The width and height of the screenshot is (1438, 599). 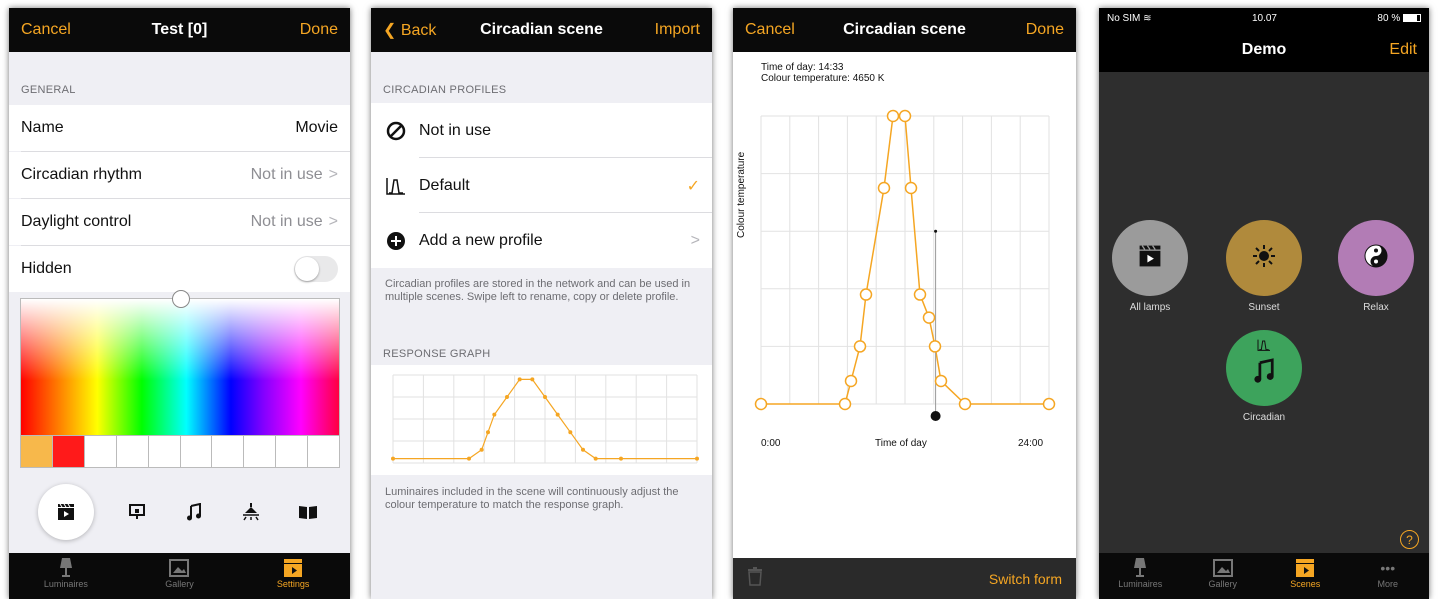 I want to click on sun-icon, so click(x=1264, y=258).